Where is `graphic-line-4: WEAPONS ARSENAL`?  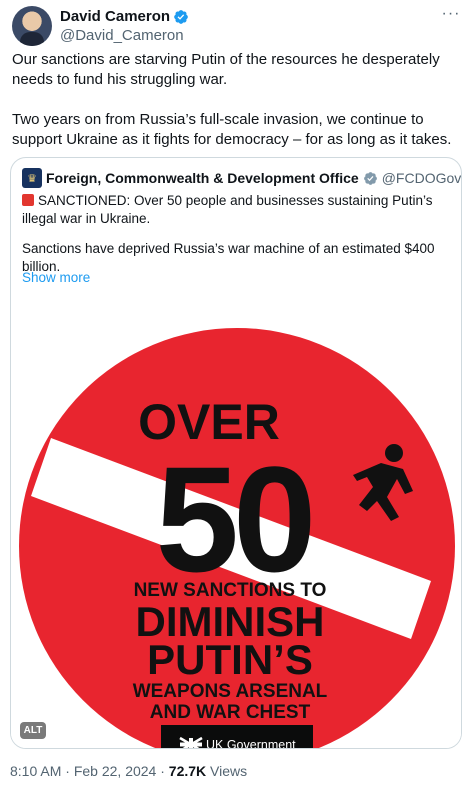
graphic-line-4: WEAPONS ARSENAL is located at coordinates (230, 691).